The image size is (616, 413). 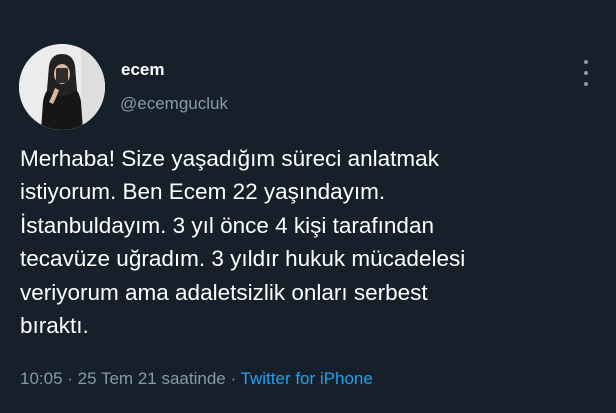 I want to click on avatar, so click(x=62, y=87).